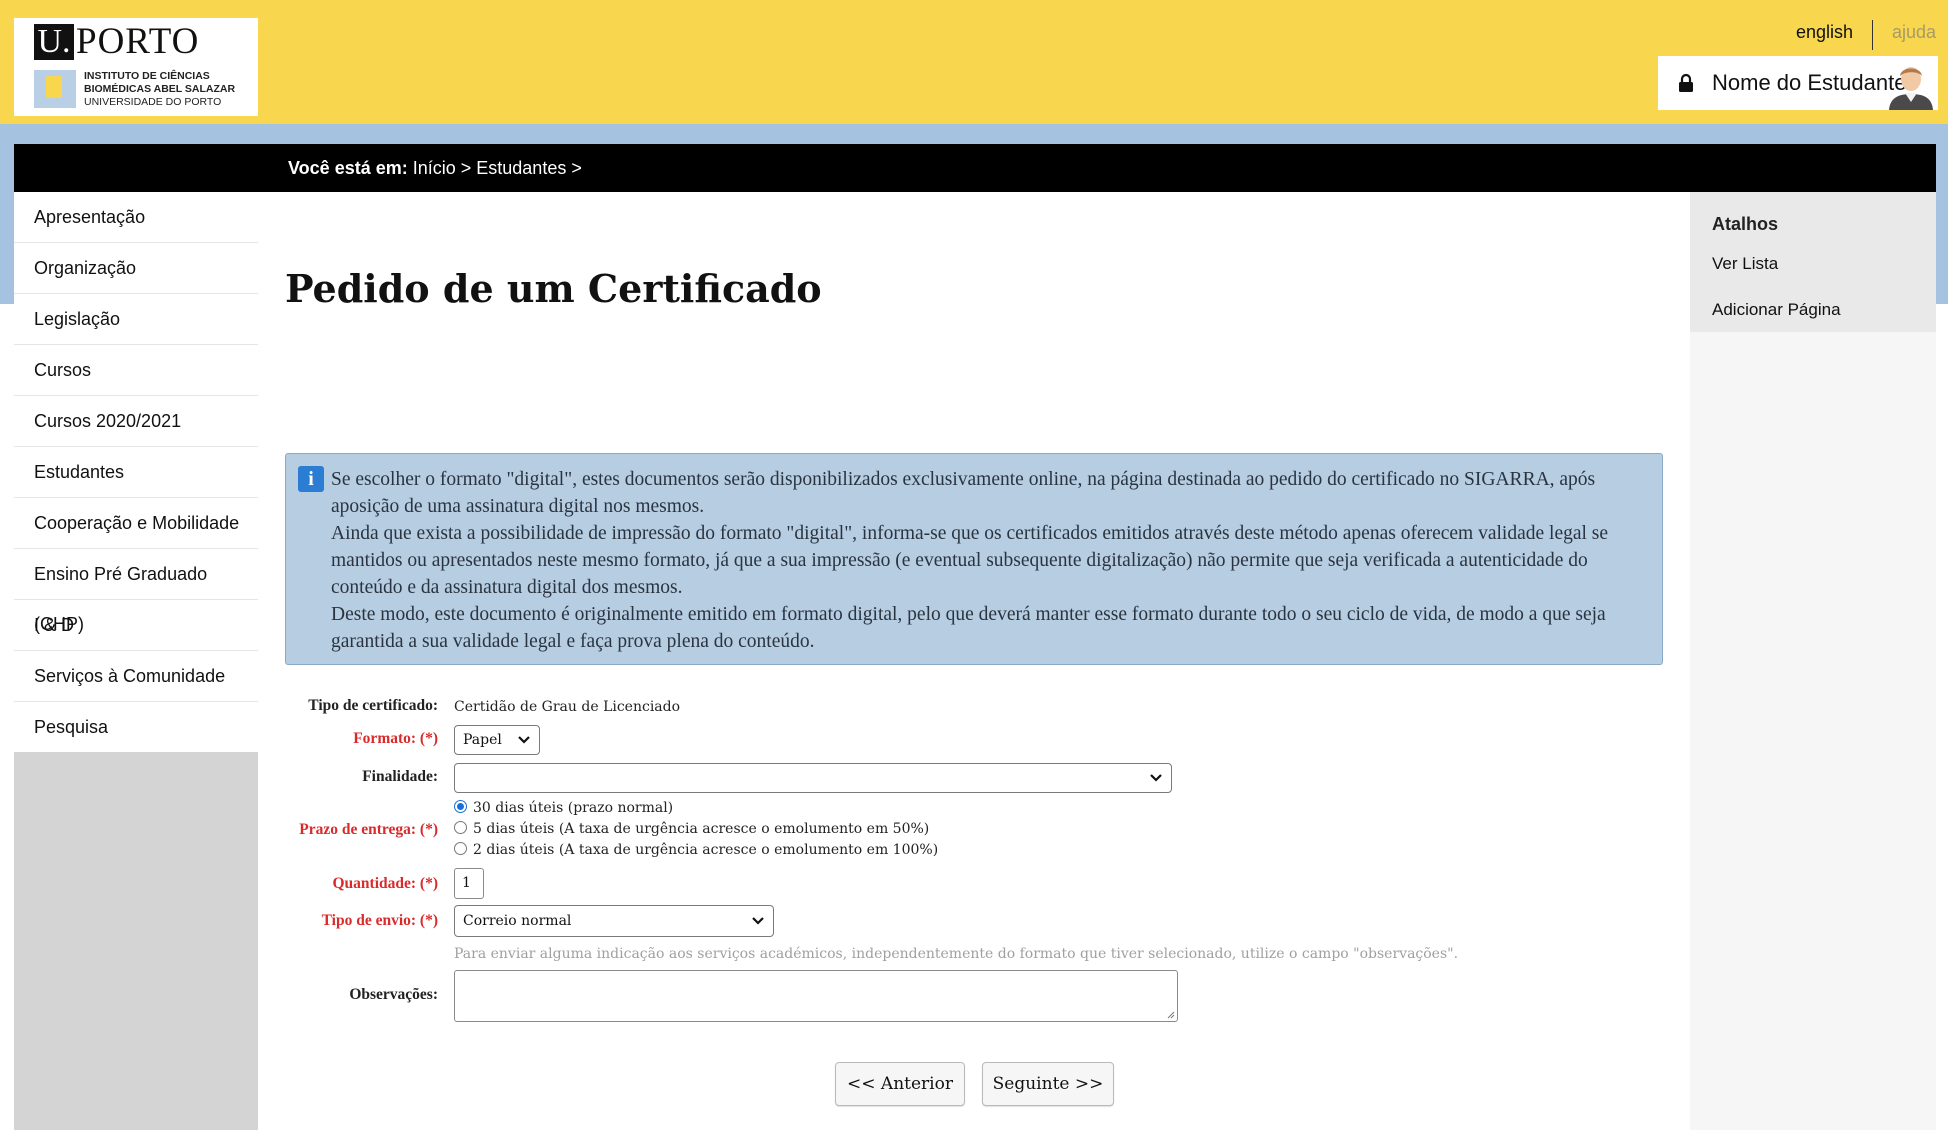  Describe the element at coordinates (136, 268) in the screenshot. I see `sidebar-item-organizacao: Organização` at that location.